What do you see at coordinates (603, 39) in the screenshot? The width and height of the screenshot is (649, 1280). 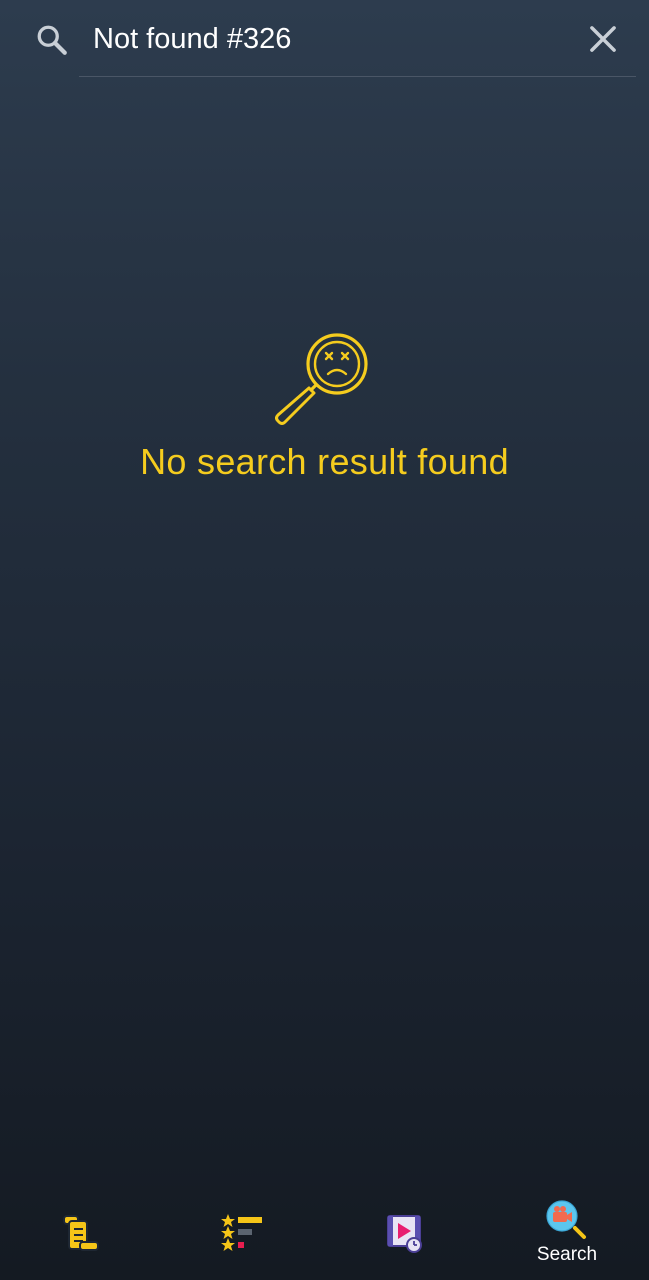 I see `close-icon` at bounding box center [603, 39].